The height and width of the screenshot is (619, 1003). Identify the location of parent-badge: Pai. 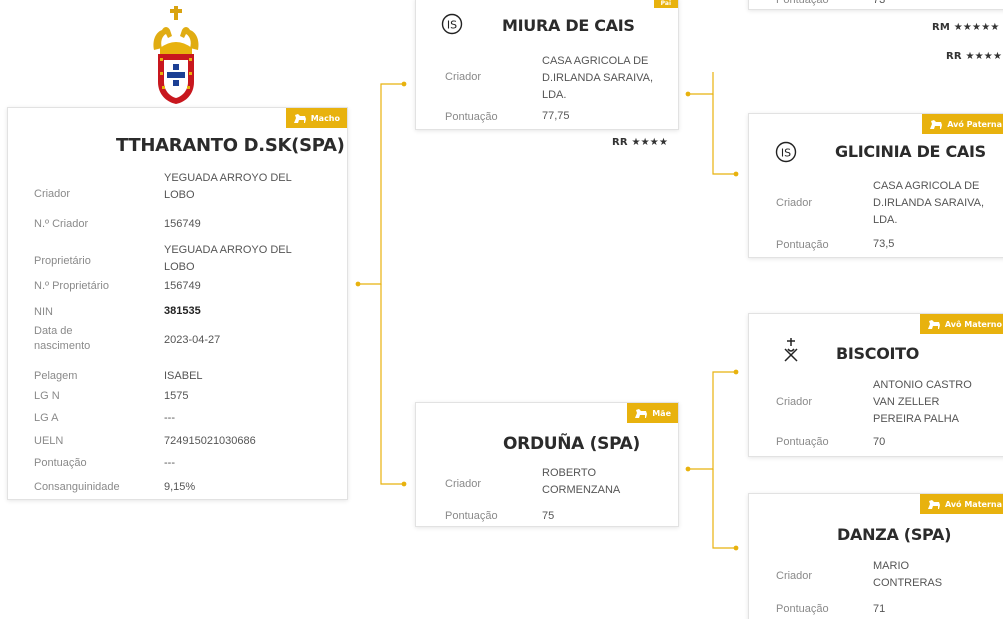
(665, 4).